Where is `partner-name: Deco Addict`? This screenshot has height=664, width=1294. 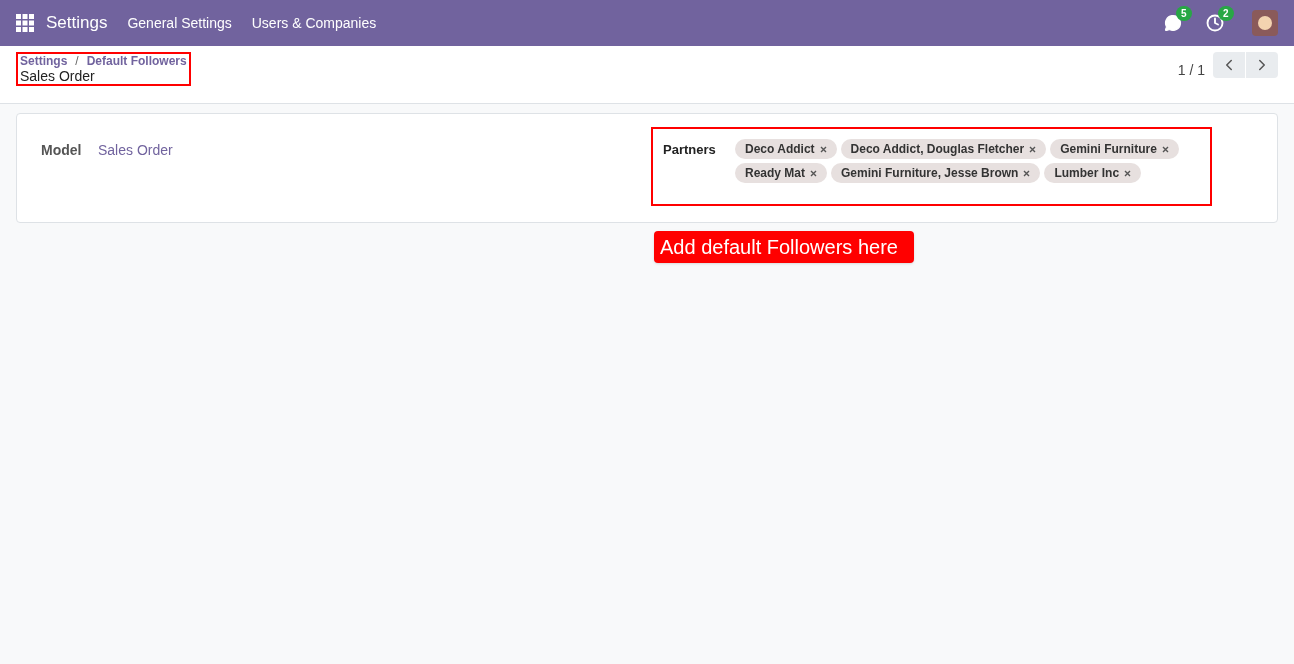
partner-name: Deco Addict is located at coordinates (780, 149).